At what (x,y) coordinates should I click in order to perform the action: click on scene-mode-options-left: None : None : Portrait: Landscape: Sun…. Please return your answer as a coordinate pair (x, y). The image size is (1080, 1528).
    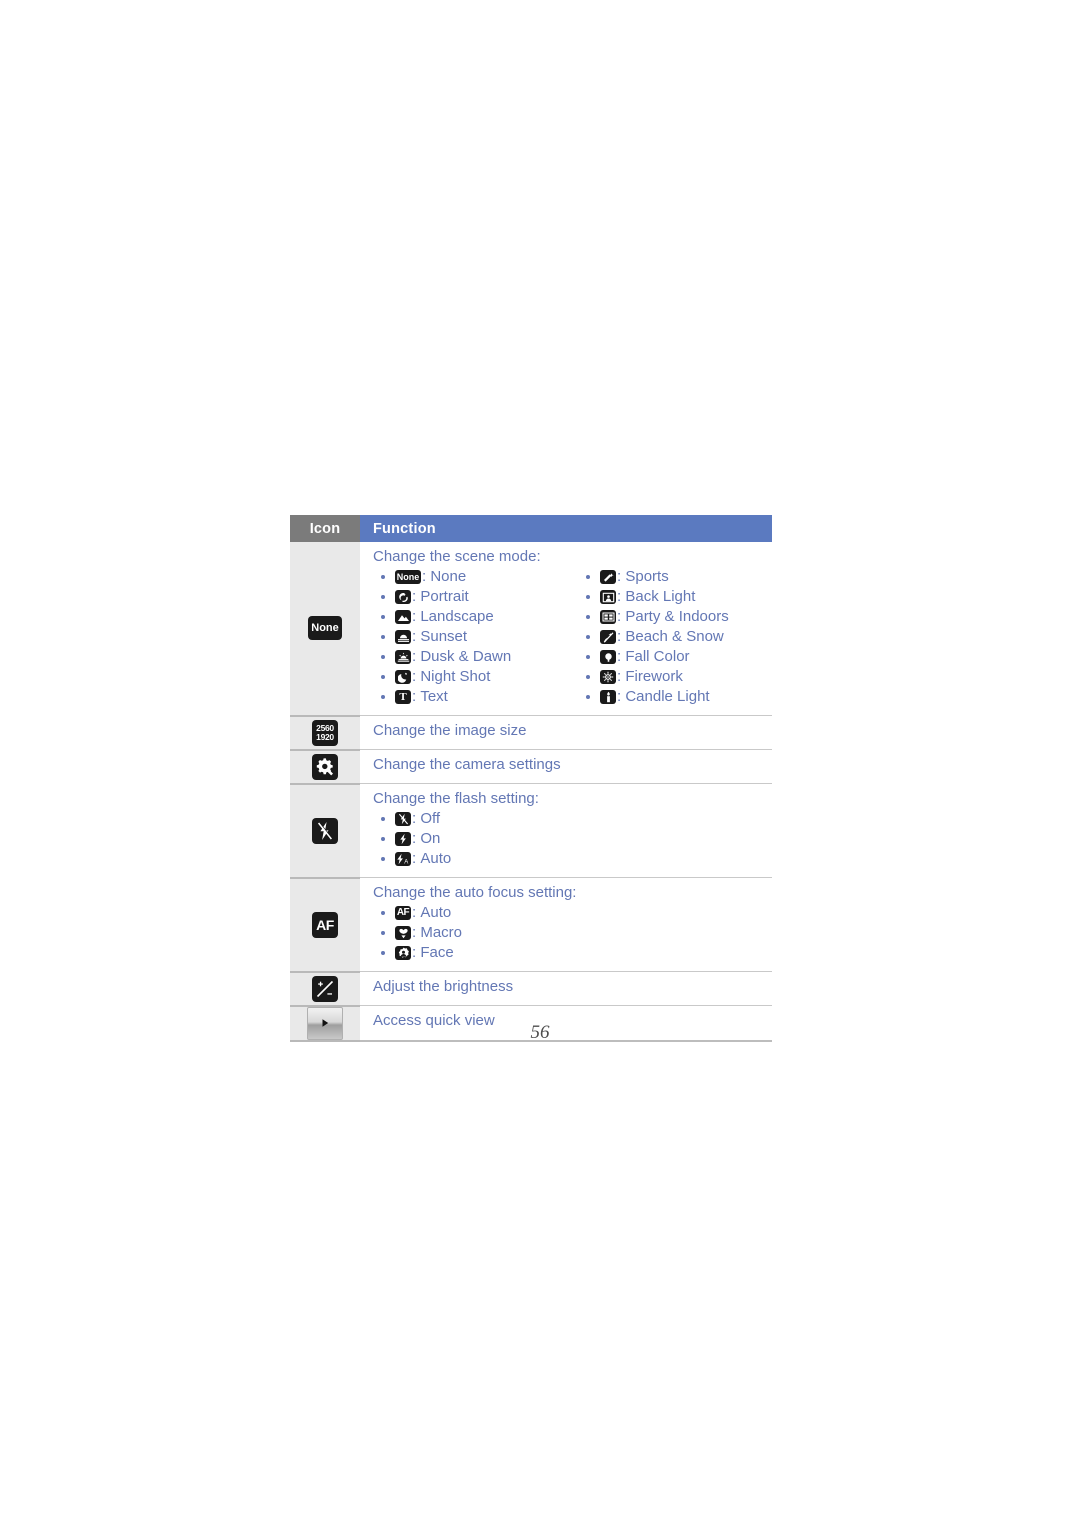
    Looking at the image, I should click on (475, 637).